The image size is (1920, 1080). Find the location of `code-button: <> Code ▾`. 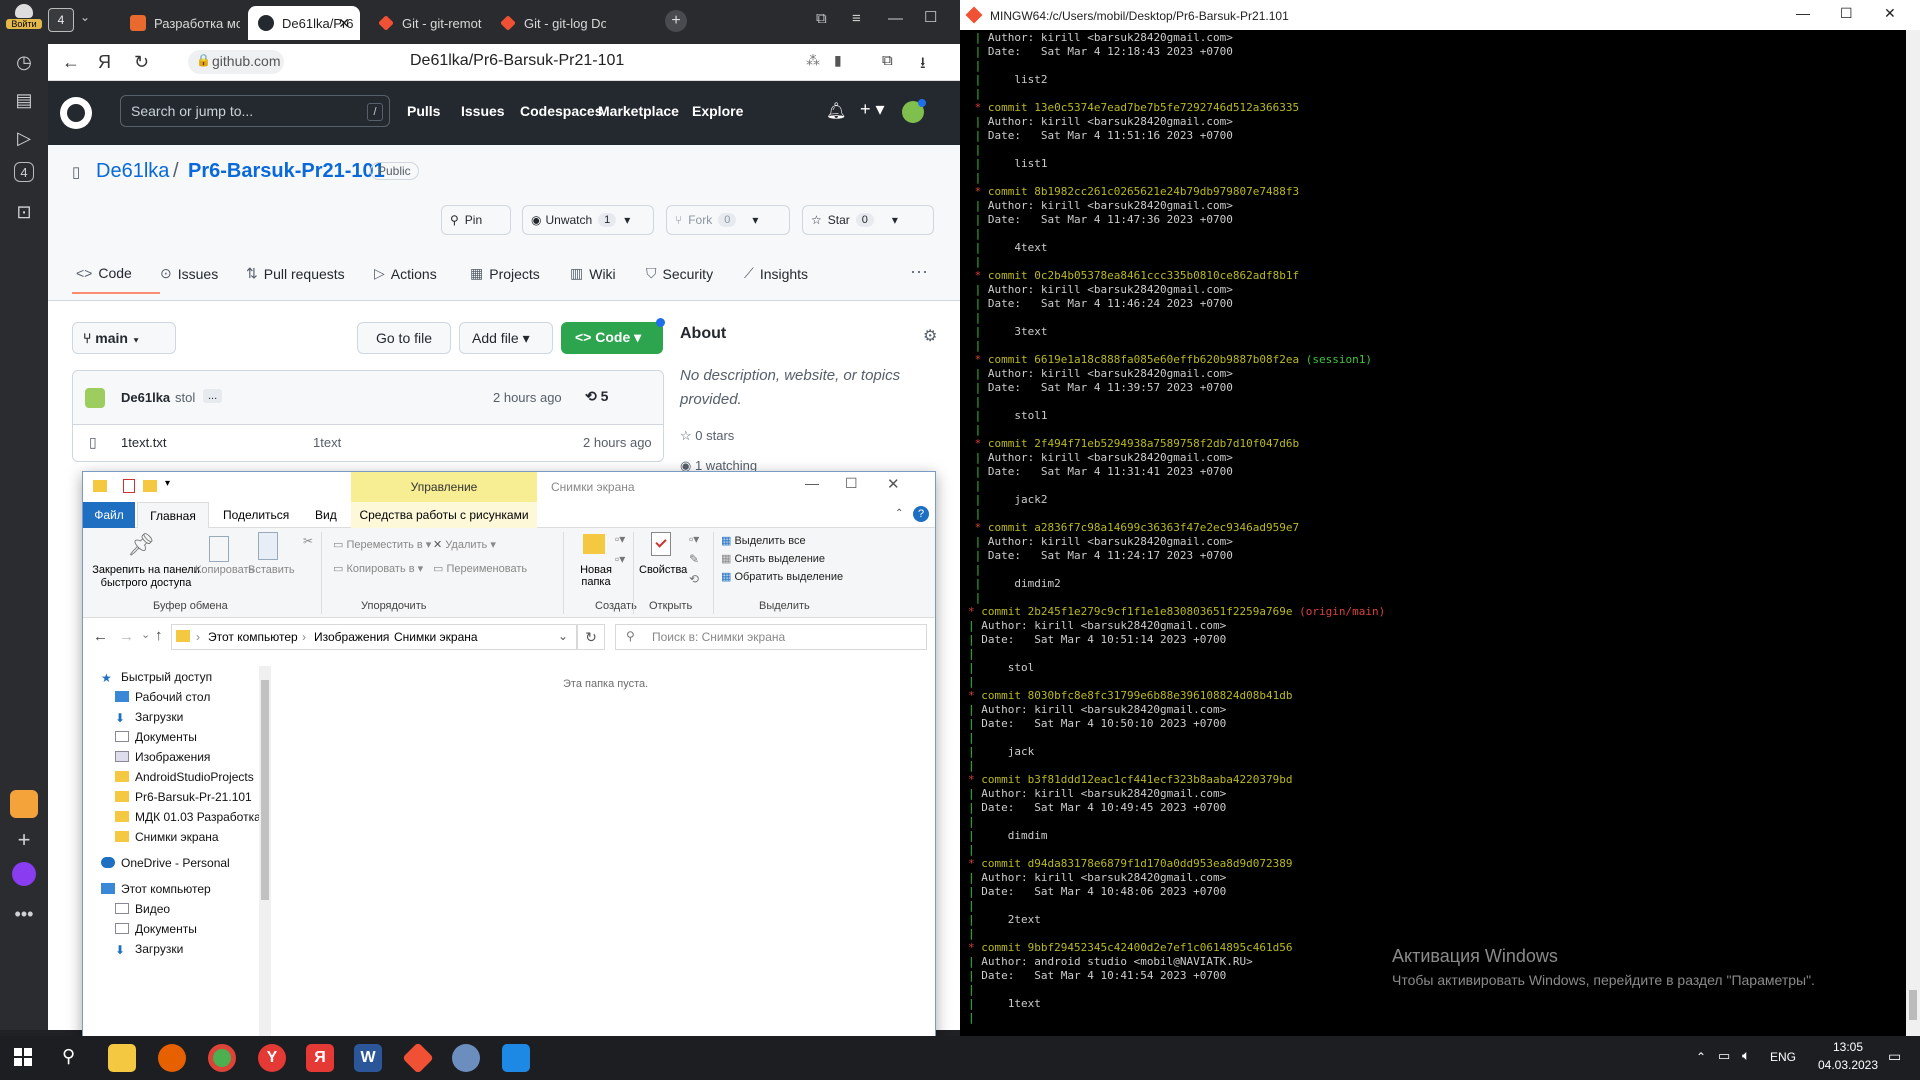

code-button: <> Code ▾ is located at coordinates (612, 338).